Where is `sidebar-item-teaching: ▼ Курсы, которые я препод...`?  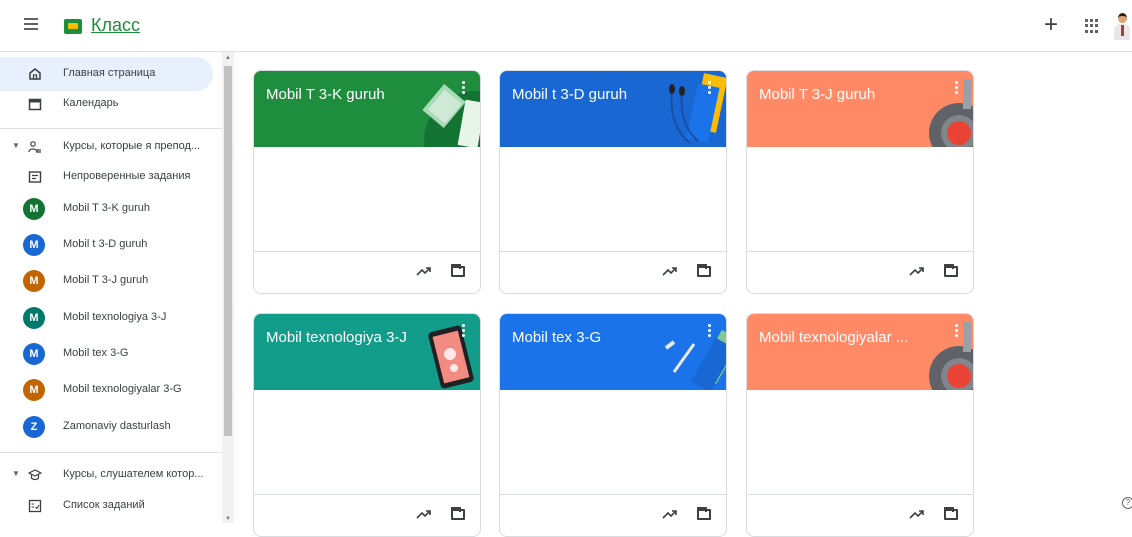 sidebar-item-teaching: ▼ Курсы, которые я препод... is located at coordinates (106, 147).